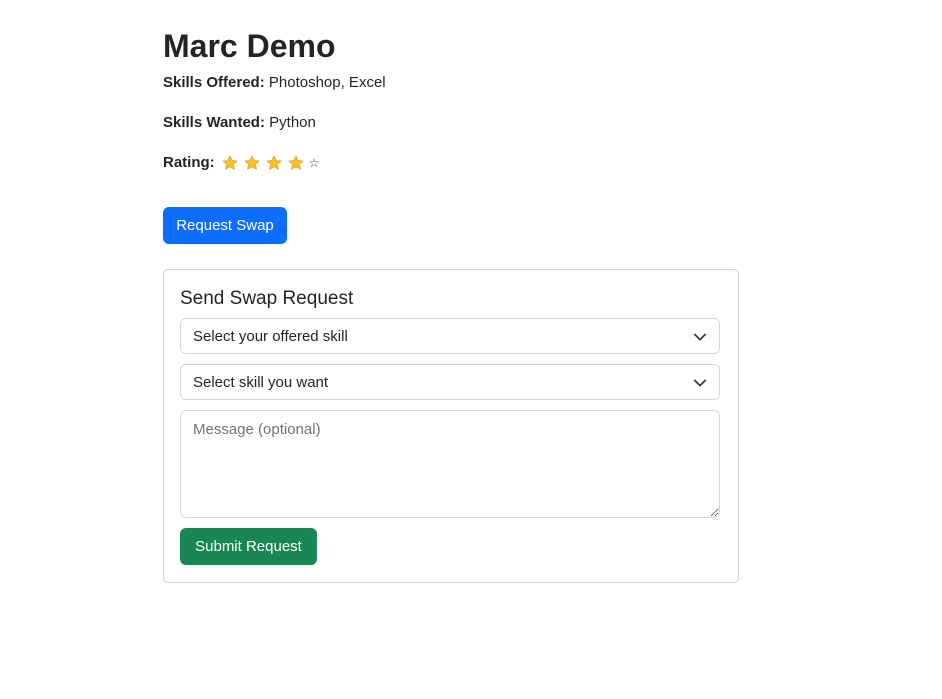 The image size is (942, 699). I want to click on rating-line: Rating: ☆, so click(241, 163).